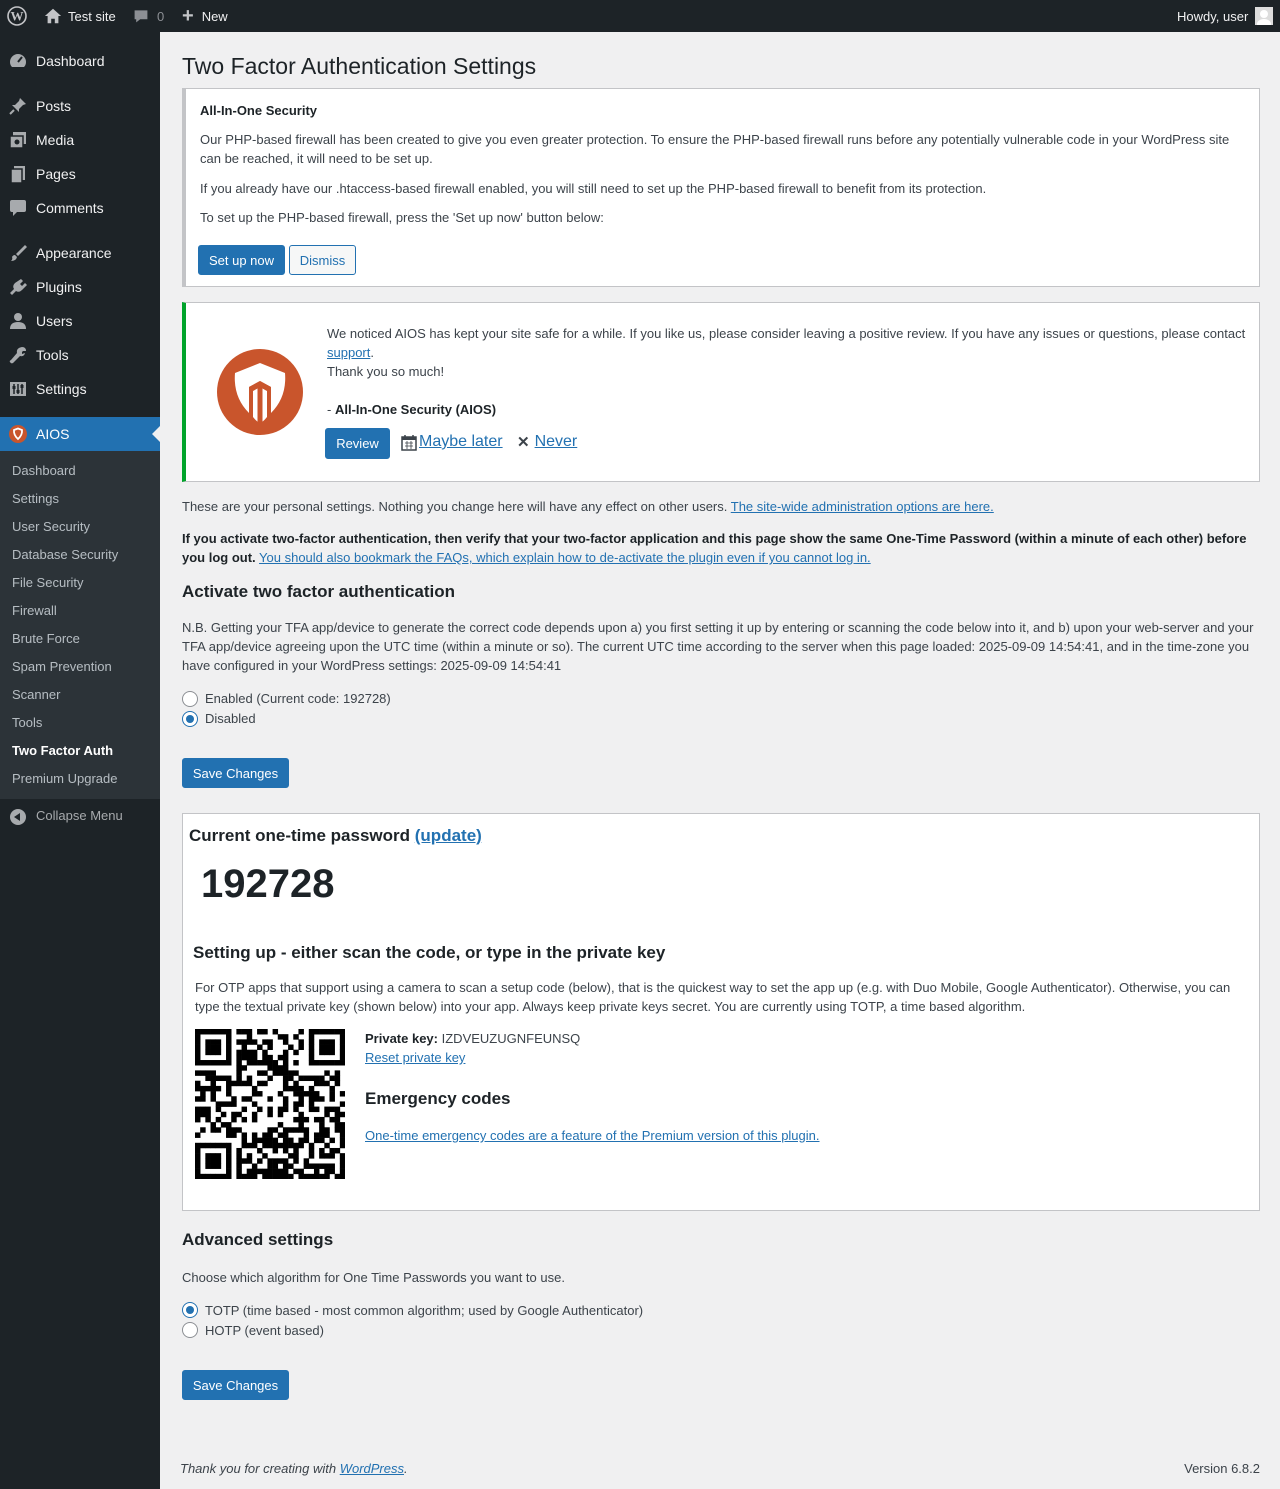 Image resolution: width=1280 pixels, height=1489 pixels. I want to click on submenu-dashboard: Dashboard, so click(44, 470).